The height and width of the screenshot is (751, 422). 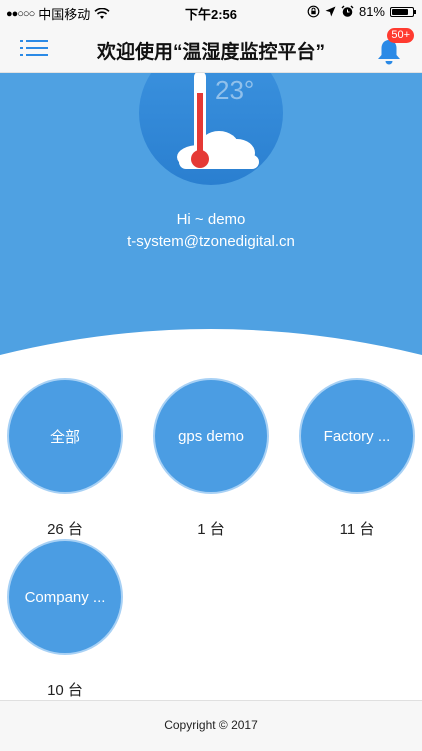 What do you see at coordinates (330, 11) in the screenshot?
I see `location-arrow-icon` at bounding box center [330, 11].